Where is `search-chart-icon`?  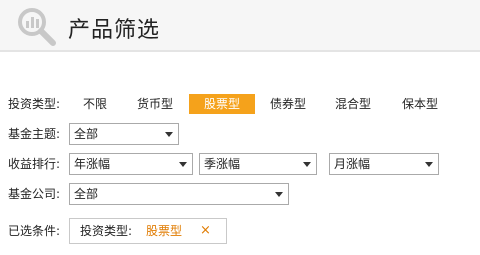
search-chart-icon is located at coordinates (37, 27).